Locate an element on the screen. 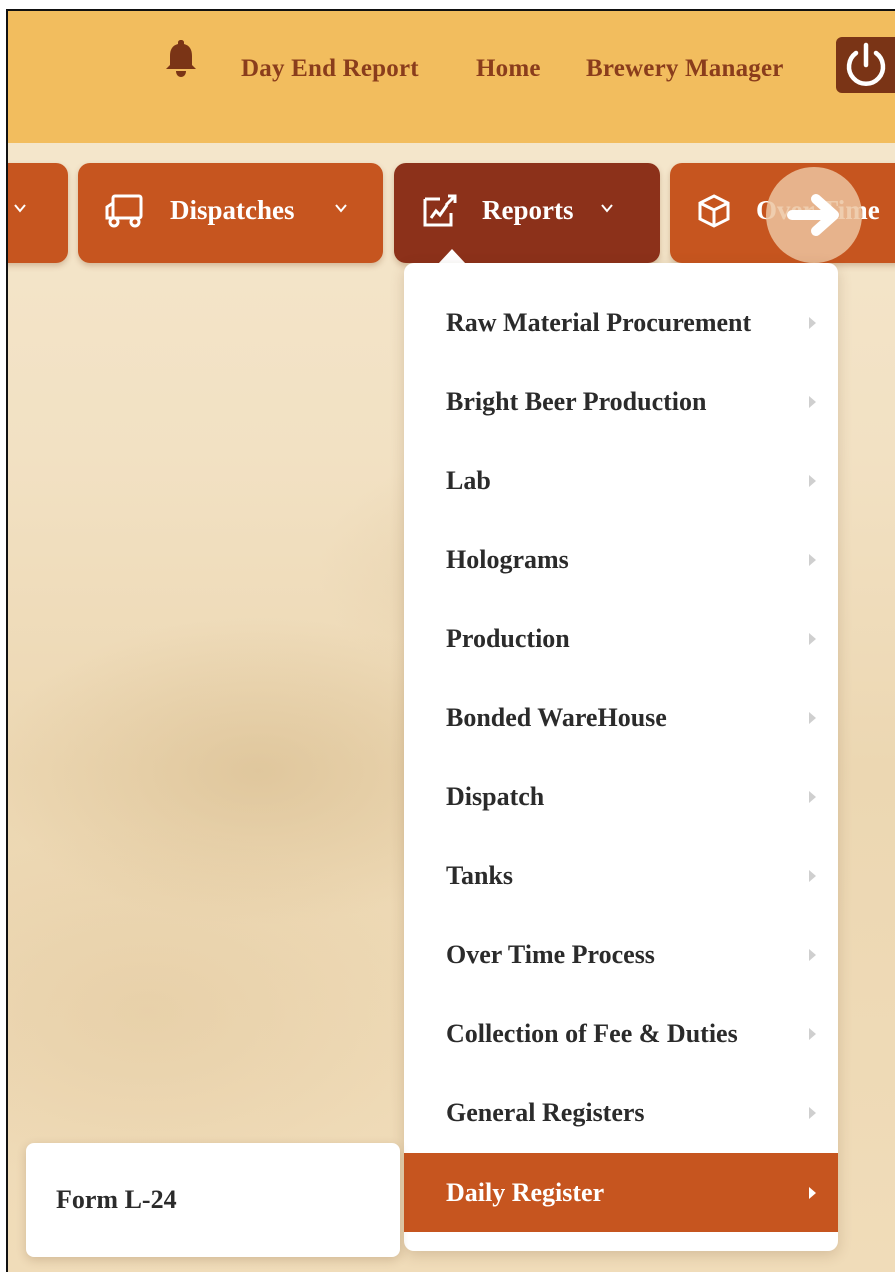 The width and height of the screenshot is (895, 1272). power-icon is located at coordinates (866, 64).